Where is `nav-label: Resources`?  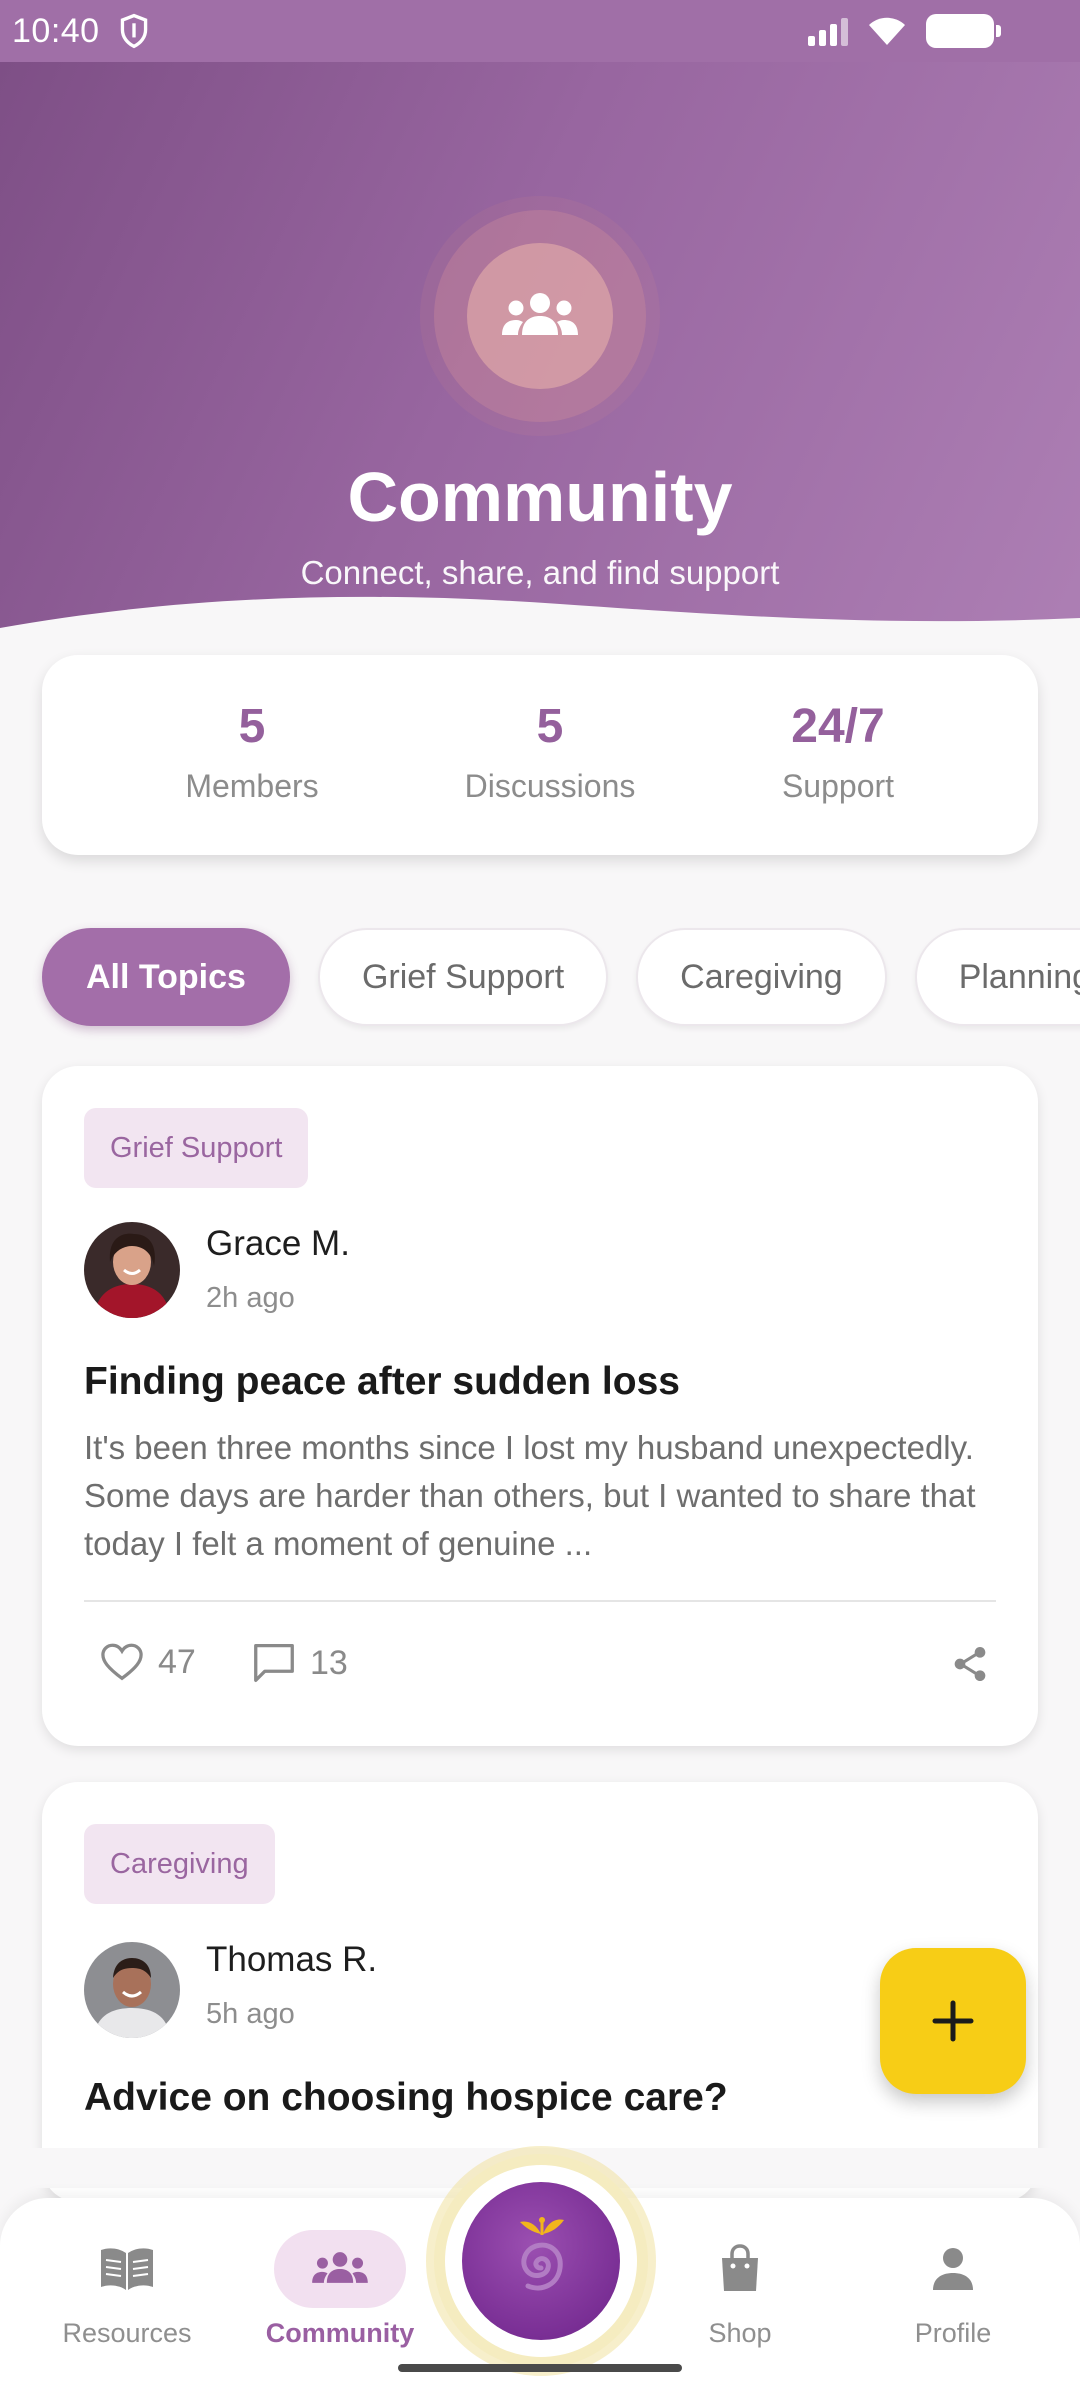 nav-label: Resources is located at coordinates (127, 2333).